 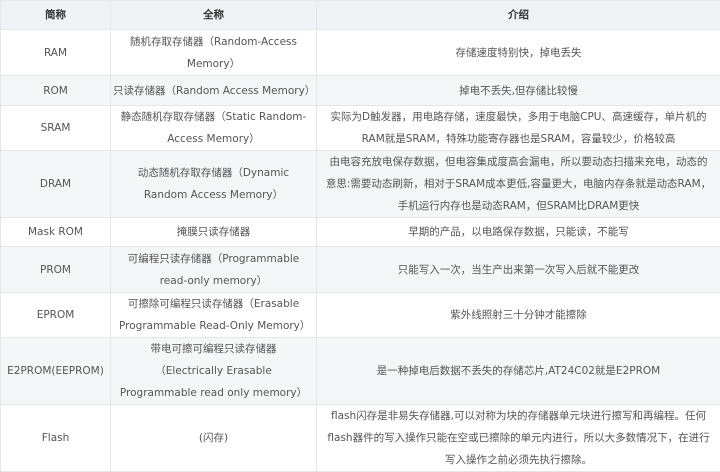 What do you see at coordinates (518, 53) in the screenshot?
I see `cell-description: 存储速度特别快，掉电丢失` at bounding box center [518, 53].